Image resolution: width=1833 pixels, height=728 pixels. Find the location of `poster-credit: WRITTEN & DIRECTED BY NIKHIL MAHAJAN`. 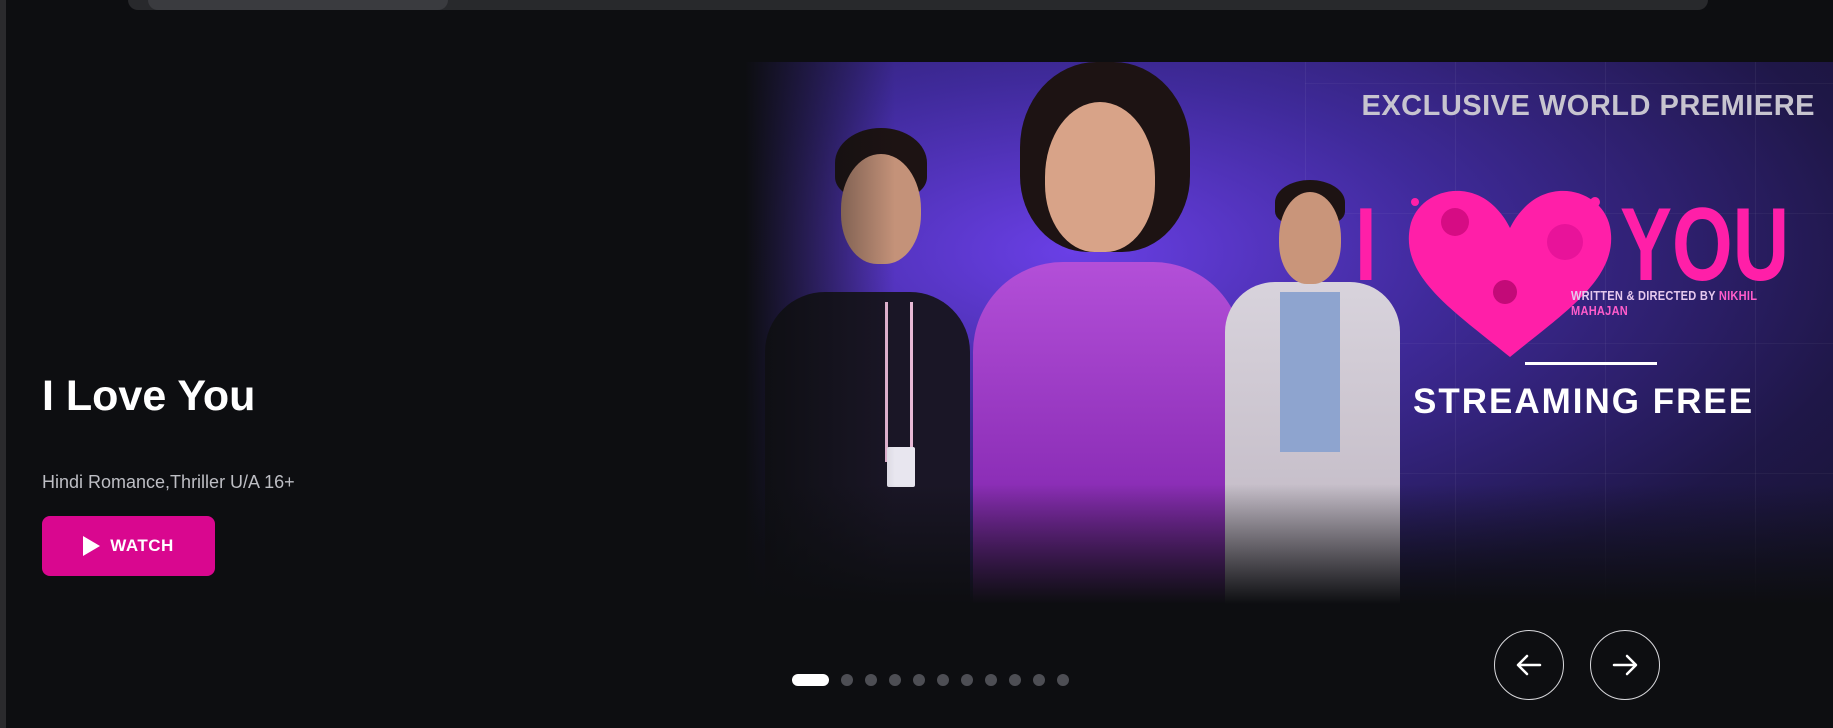

poster-credit: WRITTEN & DIRECTED BY NIKHIL MAHAJAN is located at coordinates (1682, 303).